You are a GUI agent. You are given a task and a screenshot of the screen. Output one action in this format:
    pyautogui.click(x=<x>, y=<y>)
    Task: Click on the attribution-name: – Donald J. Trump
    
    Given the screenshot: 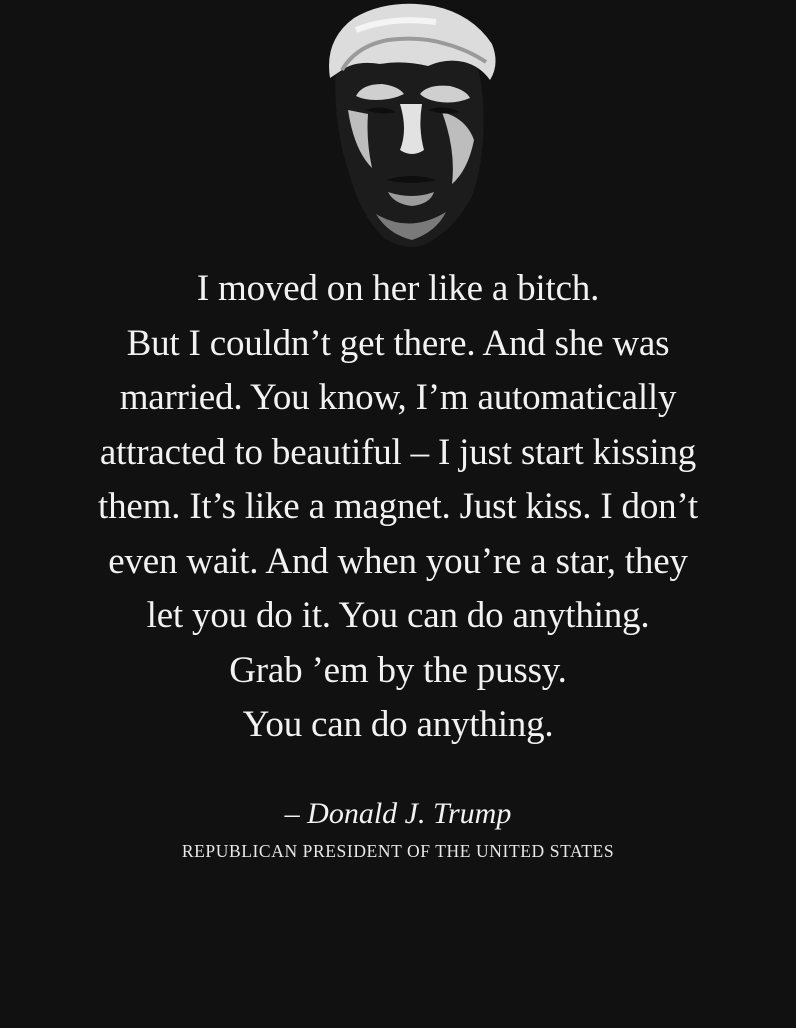 What is the action you would take?
    pyautogui.click(x=398, y=813)
    